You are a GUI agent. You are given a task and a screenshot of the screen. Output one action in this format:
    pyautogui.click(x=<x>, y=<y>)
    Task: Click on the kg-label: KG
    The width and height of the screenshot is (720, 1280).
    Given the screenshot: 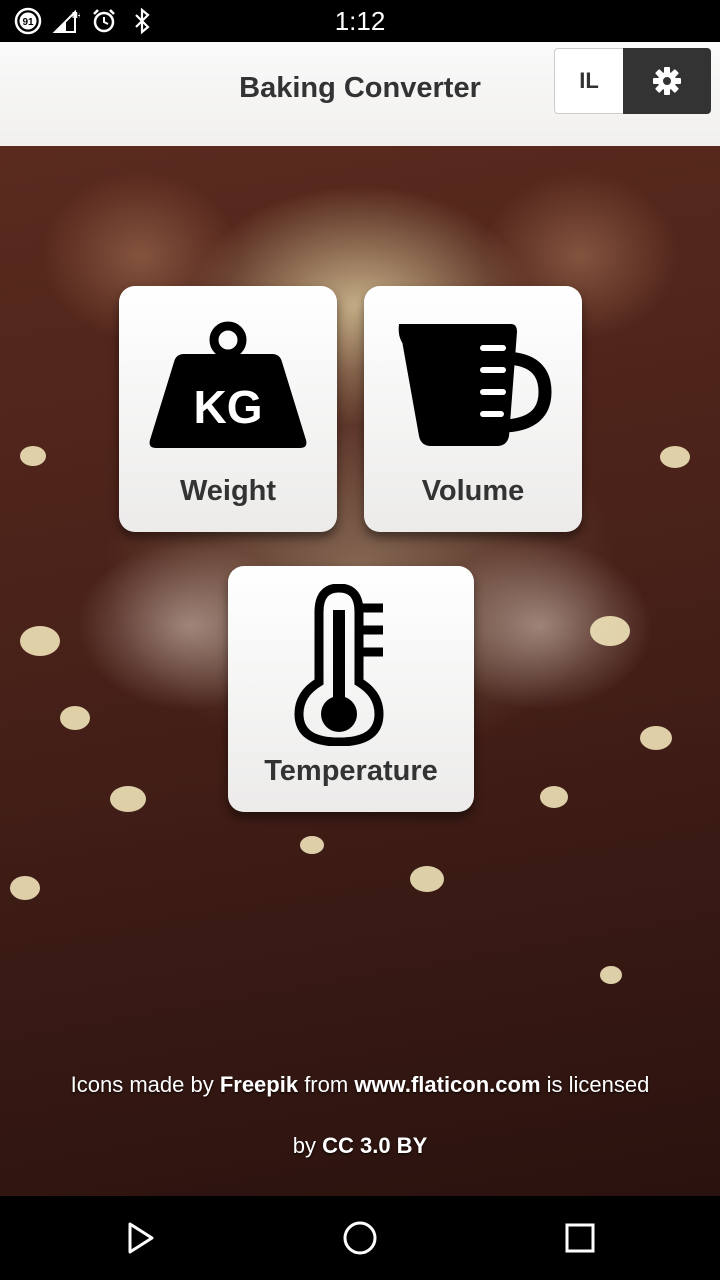 What is the action you would take?
    pyautogui.click(x=228, y=407)
    